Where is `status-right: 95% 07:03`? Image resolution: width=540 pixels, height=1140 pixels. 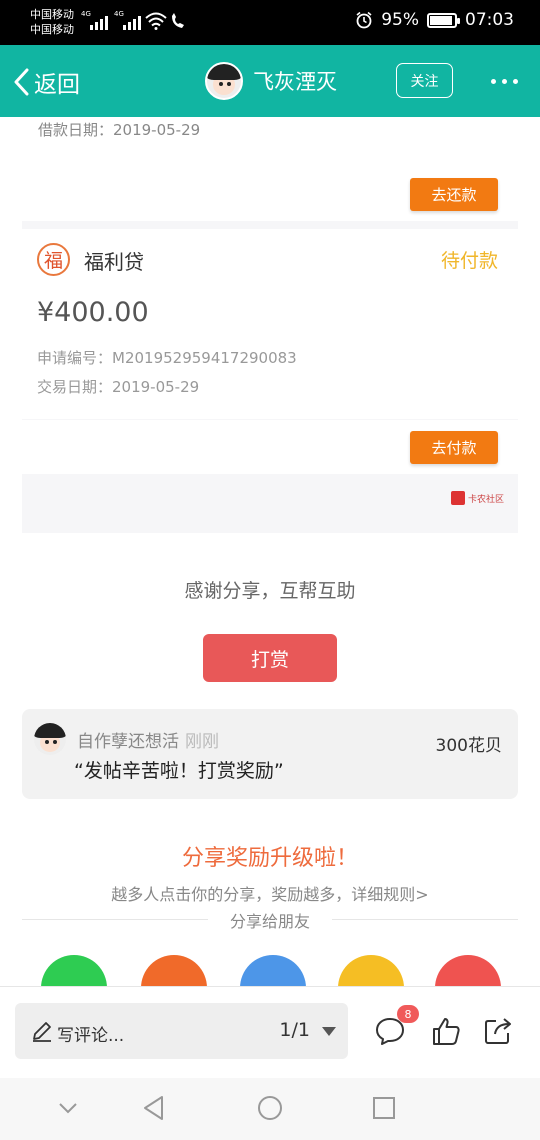 status-right: 95% 07:03 is located at coordinates (434, 20).